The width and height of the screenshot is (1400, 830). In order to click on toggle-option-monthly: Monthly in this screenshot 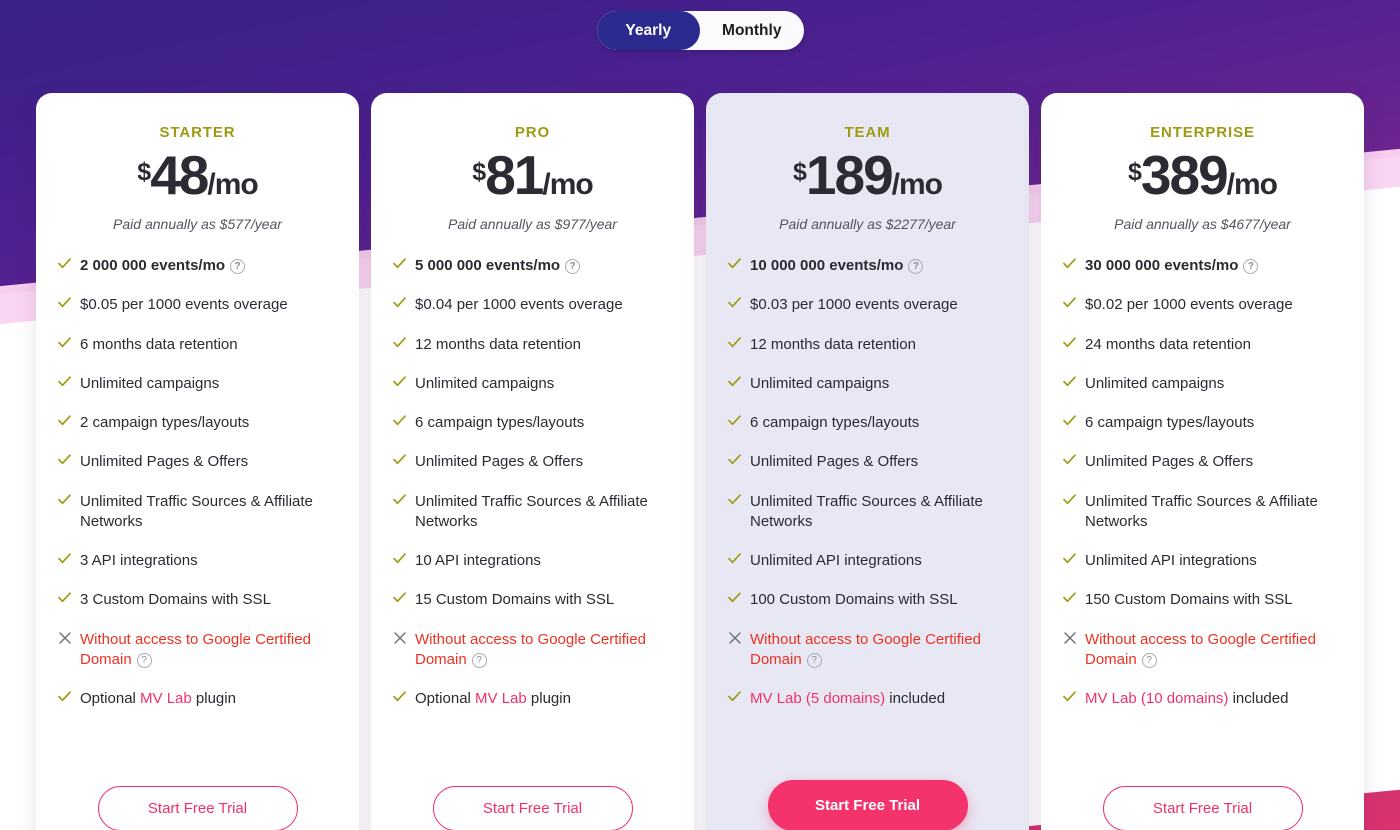, I will do `click(752, 30)`.